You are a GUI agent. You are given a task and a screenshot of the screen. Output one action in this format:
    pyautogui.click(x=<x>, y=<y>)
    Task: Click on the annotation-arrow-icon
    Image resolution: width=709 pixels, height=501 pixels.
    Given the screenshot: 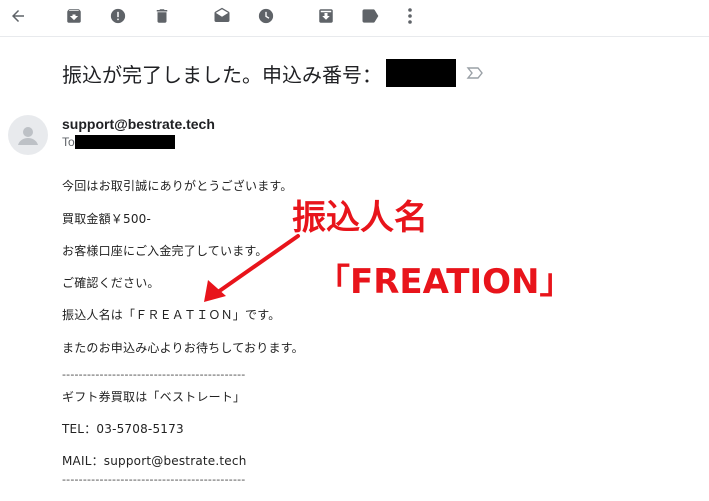 What is the action you would take?
    pyautogui.click(x=252, y=268)
    